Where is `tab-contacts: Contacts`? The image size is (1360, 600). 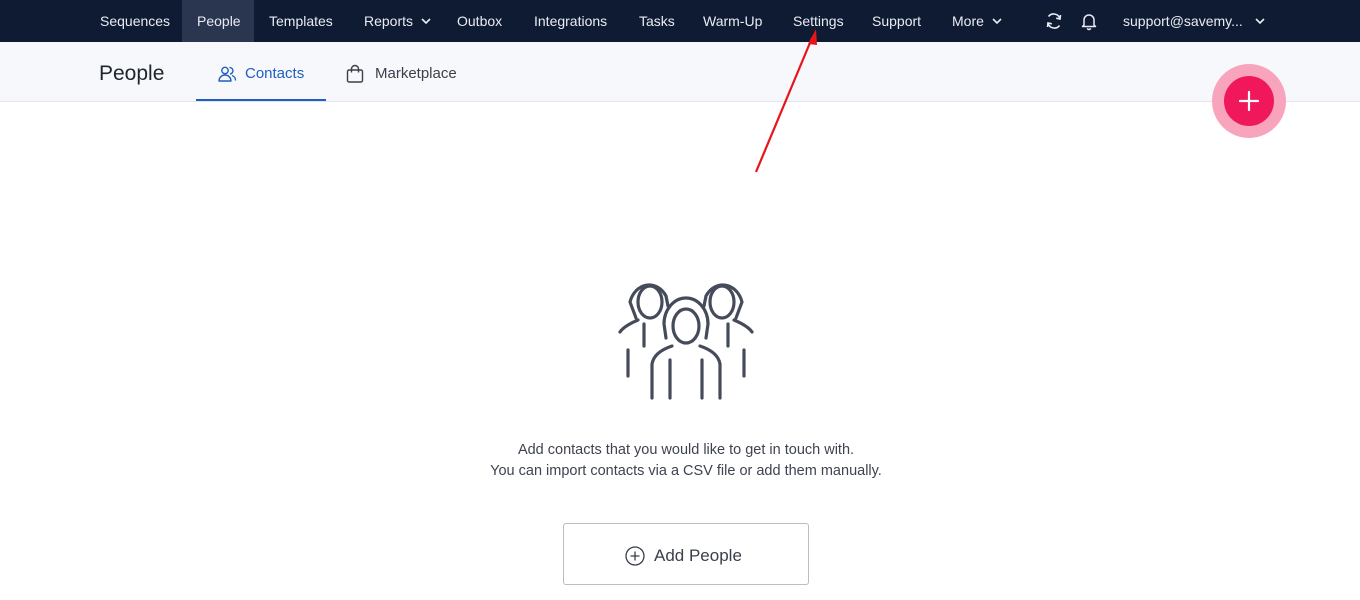 tab-contacts: Contacts is located at coordinates (261, 71).